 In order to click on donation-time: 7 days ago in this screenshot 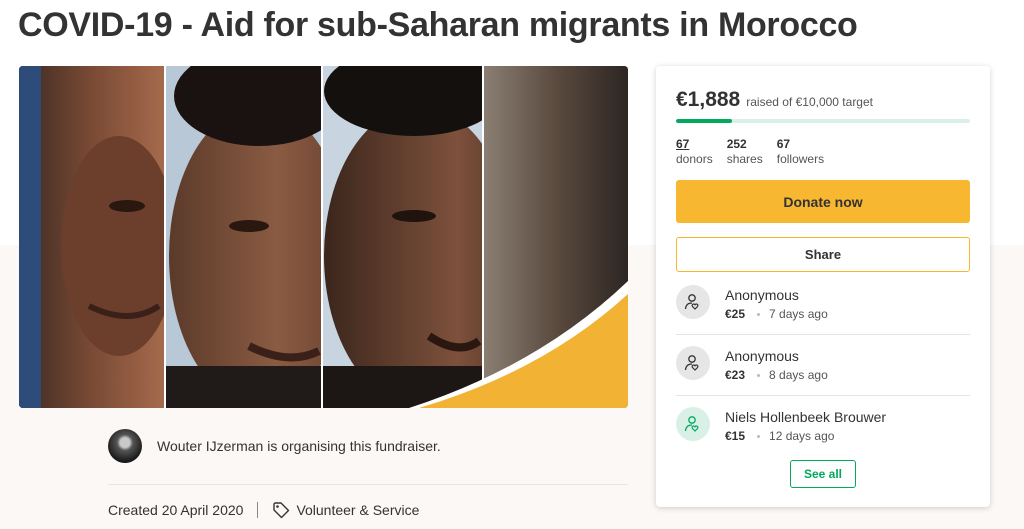, I will do `click(798, 314)`.